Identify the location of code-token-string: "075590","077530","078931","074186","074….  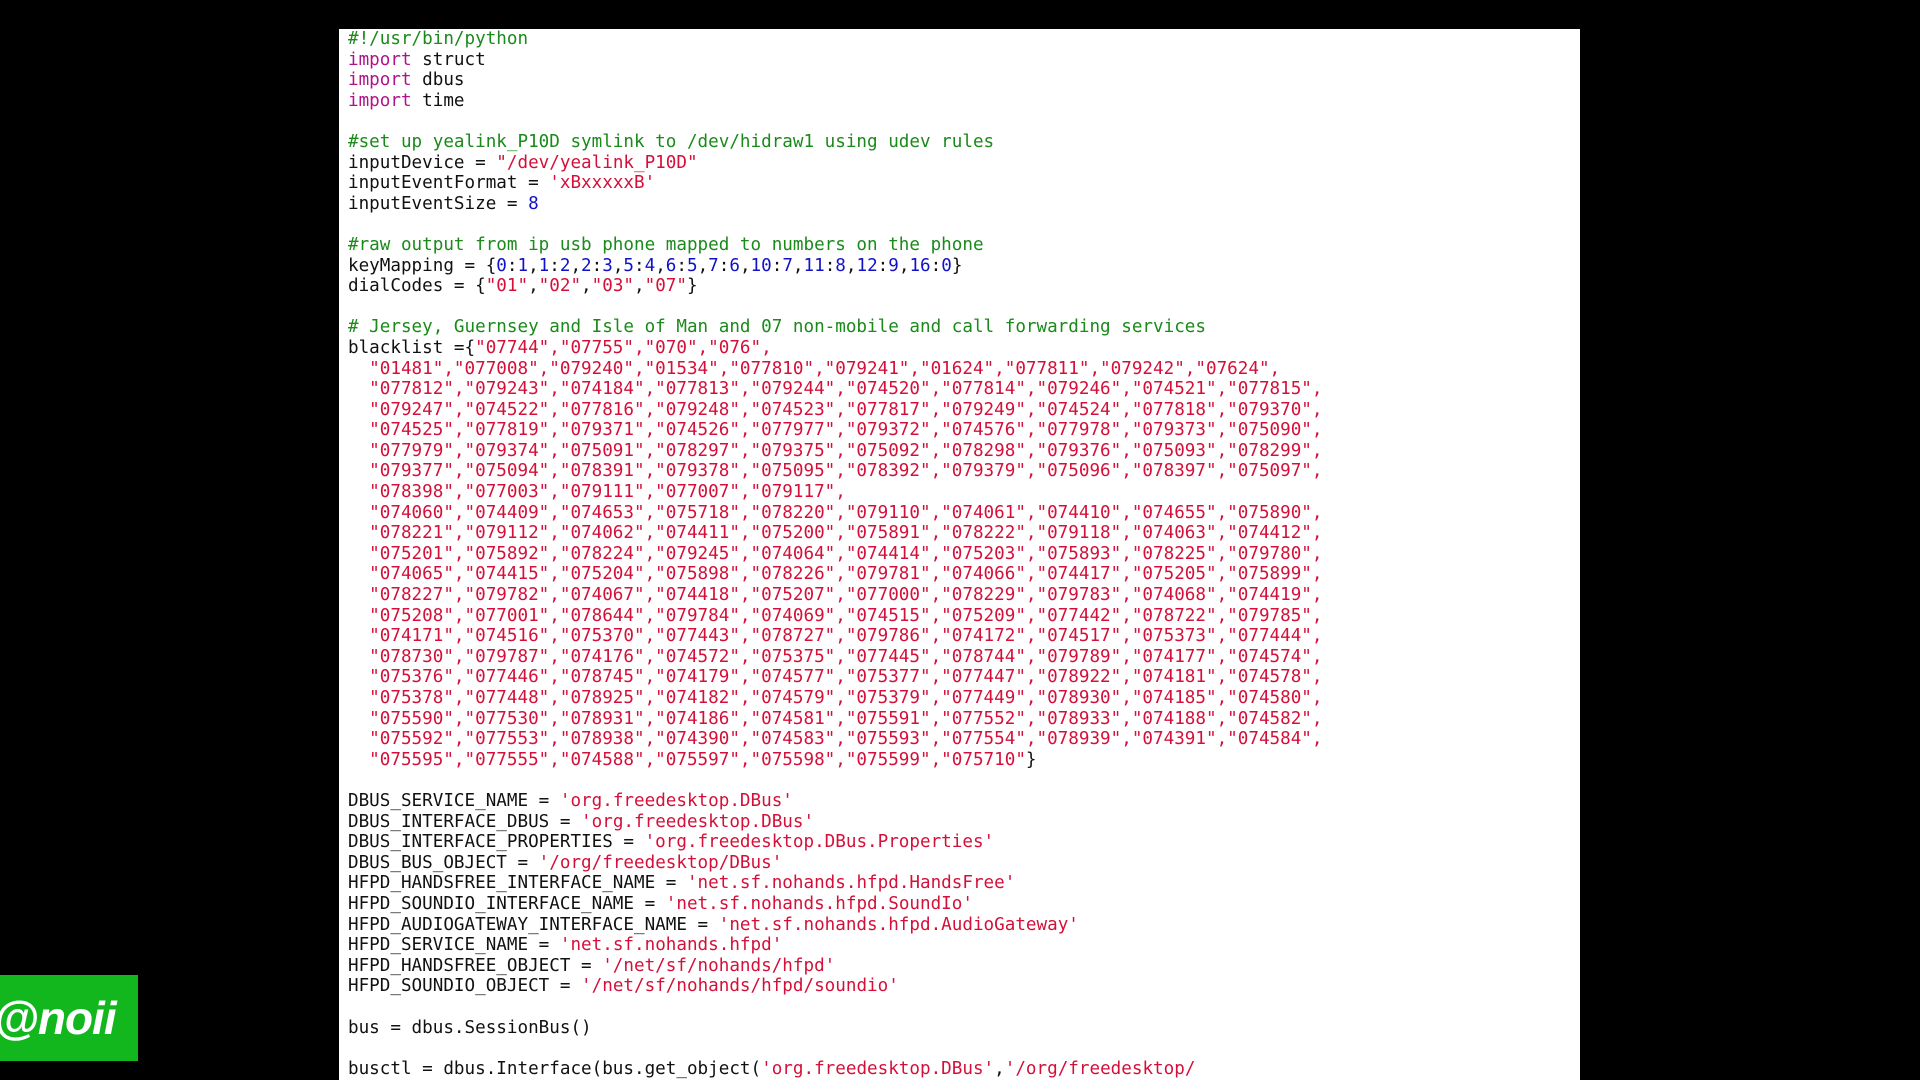
(835, 718).